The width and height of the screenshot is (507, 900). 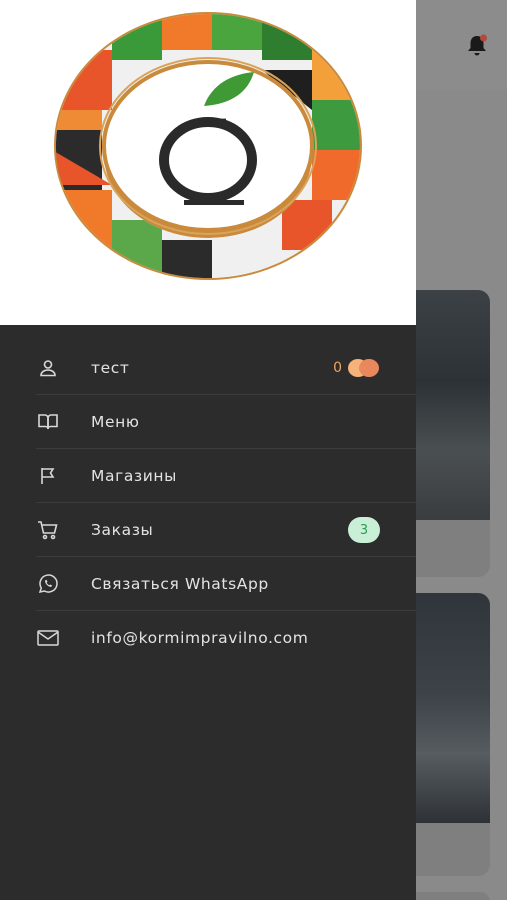 I want to click on profile-name: тест, so click(x=110, y=368).